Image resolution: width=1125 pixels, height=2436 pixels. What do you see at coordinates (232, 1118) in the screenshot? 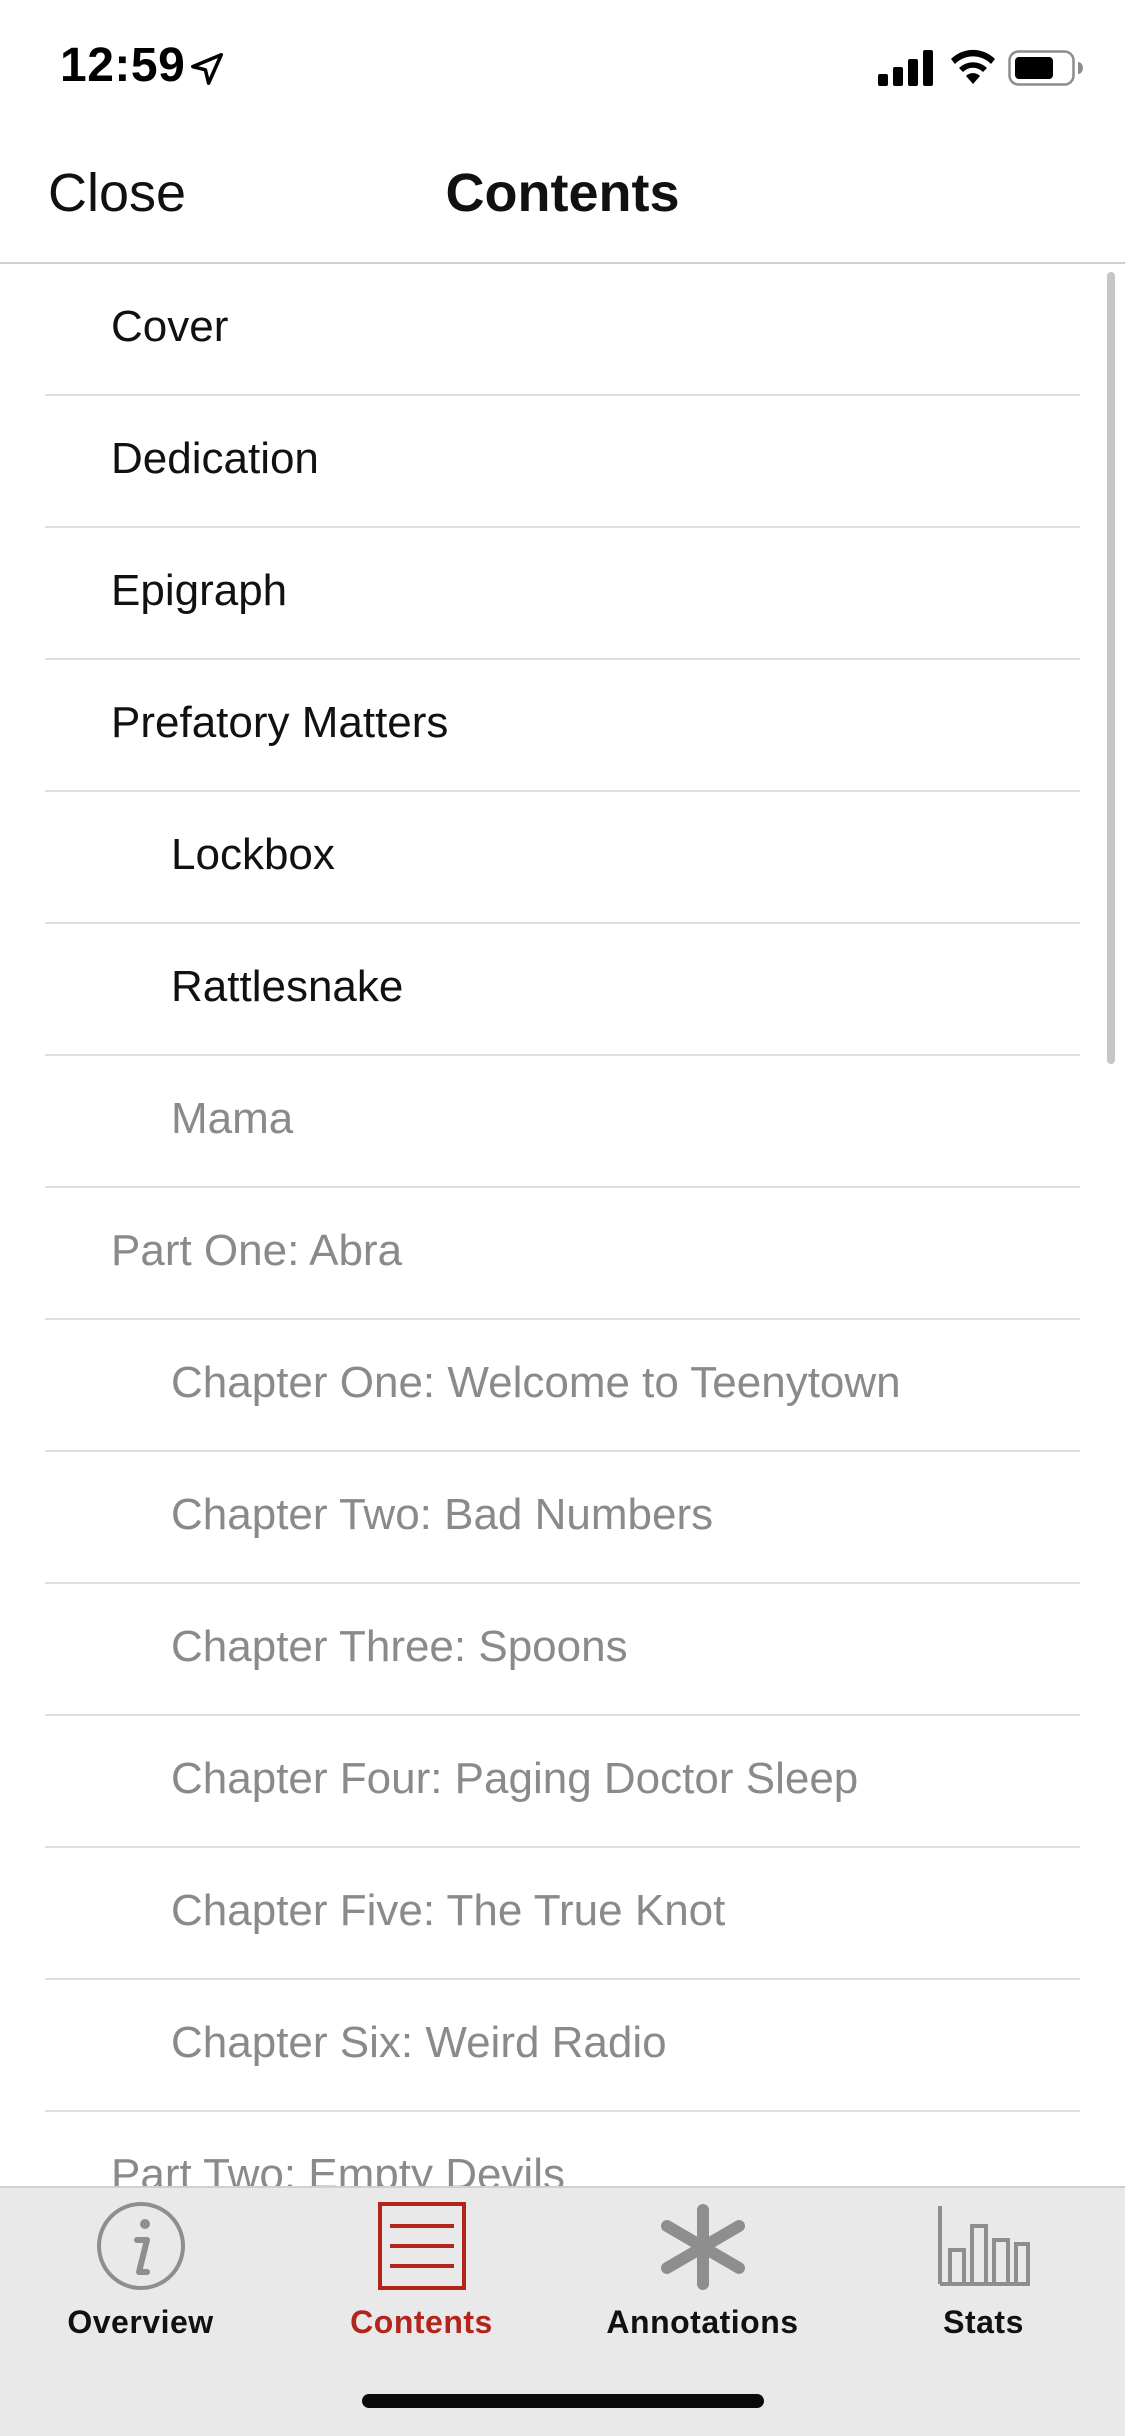
I see `toc-item-label: Mama` at bounding box center [232, 1118].